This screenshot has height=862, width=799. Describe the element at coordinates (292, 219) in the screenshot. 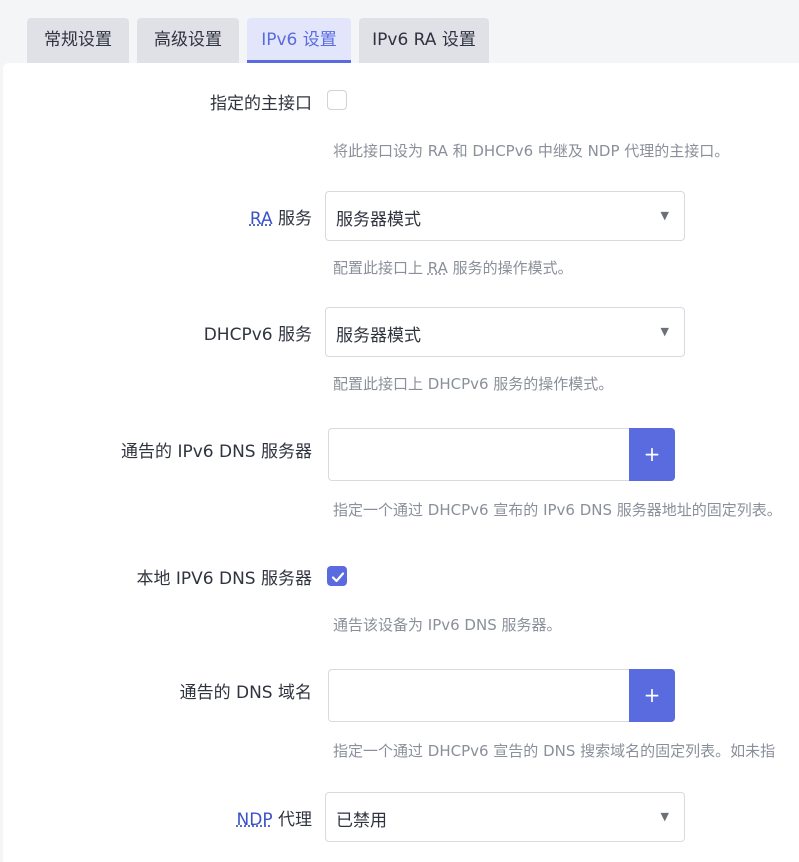

I see `ra-service-label-text: 服务` at that location.